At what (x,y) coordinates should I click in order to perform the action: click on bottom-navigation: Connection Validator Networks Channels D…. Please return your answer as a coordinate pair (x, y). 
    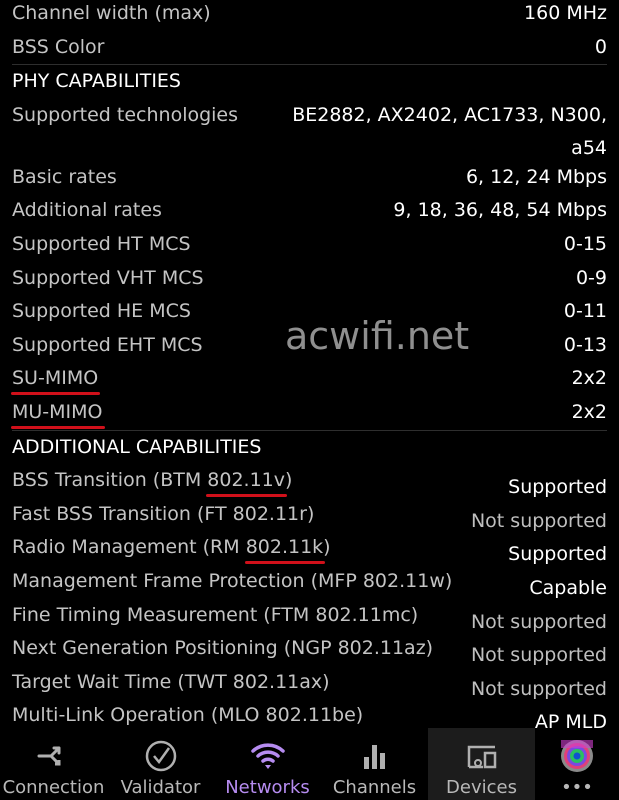
    Looking at the image, I should click on (309, 764).